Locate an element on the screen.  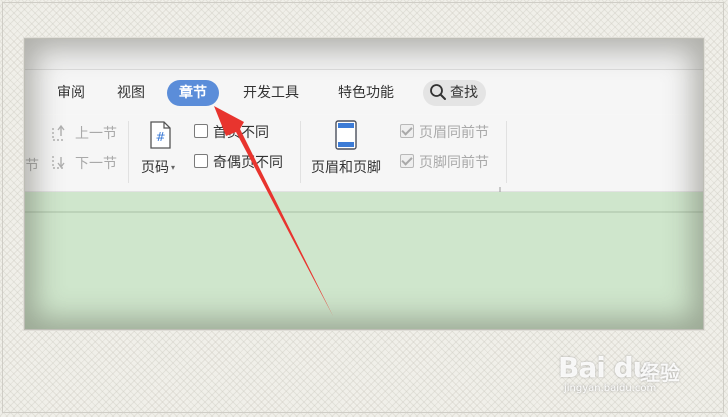
baidu-jingyan-watermark: Bai du 经验 jingyan.baidu.com is located at coordinates (633, 374).